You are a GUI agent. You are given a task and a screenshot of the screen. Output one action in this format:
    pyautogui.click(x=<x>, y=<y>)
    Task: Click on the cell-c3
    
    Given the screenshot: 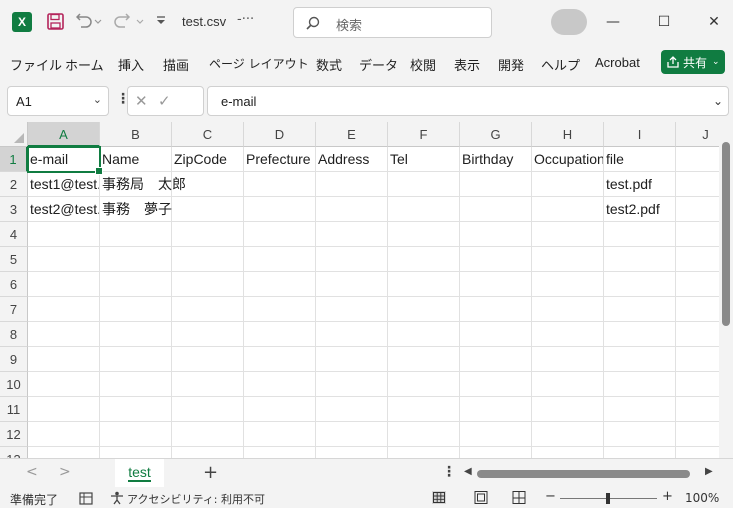 What is the action you would take?
    pyautogui.click(x=208, y=209)
    